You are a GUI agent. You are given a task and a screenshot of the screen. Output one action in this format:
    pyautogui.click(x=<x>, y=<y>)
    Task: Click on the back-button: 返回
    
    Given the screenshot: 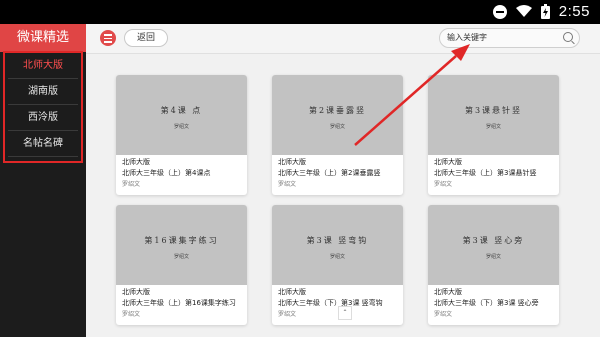 What is the action you would take?
    pyautogui.click(x=146, y=38)
    